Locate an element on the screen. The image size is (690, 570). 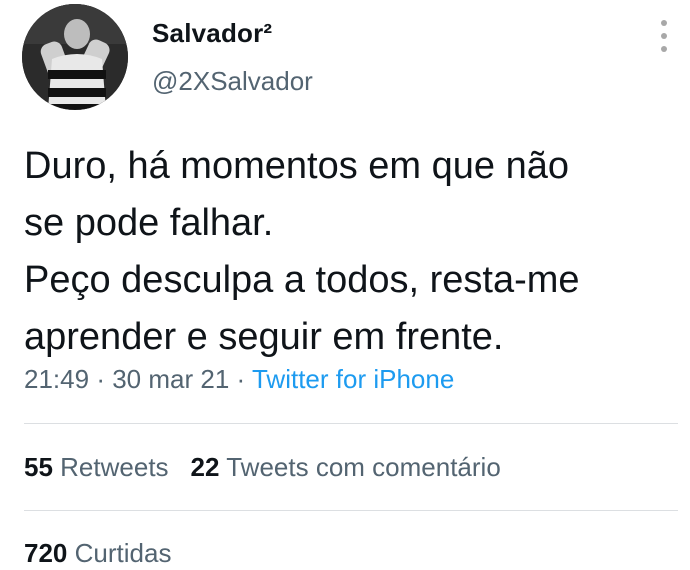
likes-label: Curtidas is located at coordinates (123, 553).